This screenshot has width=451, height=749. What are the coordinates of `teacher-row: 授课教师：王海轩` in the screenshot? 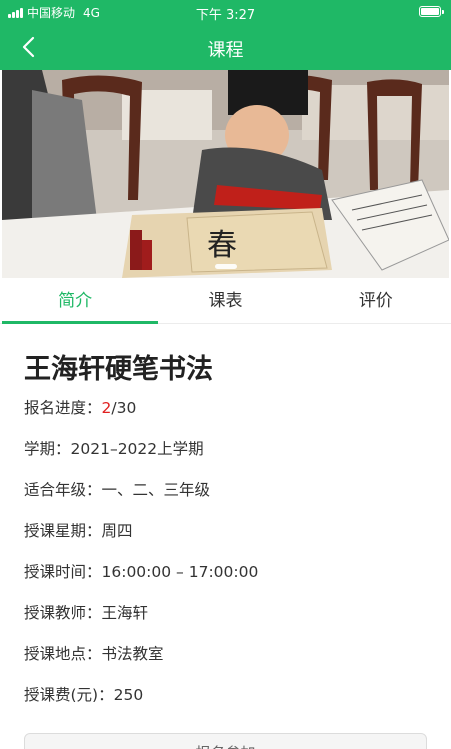 It's located at (86, 613).